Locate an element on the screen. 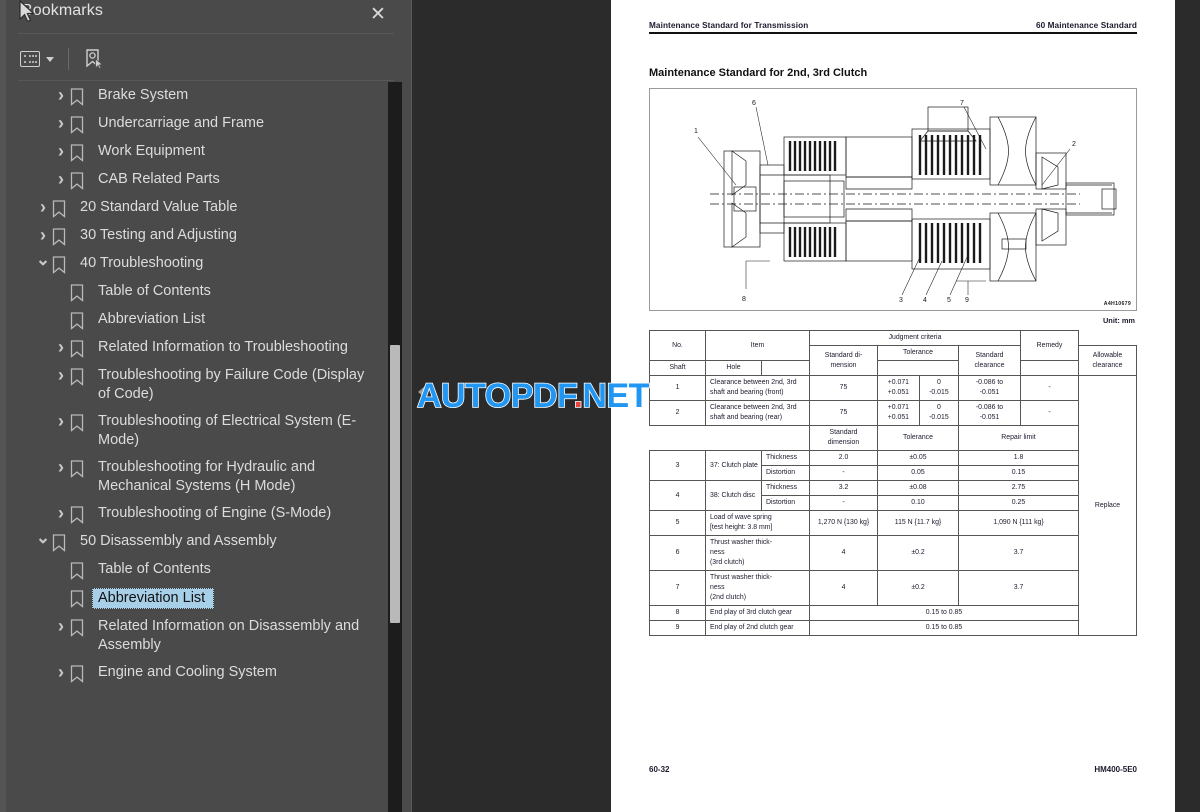 This screenshot has width=1200, height=812. row-1-hole: 0 -0.015 is located at coordinates (939, 388).